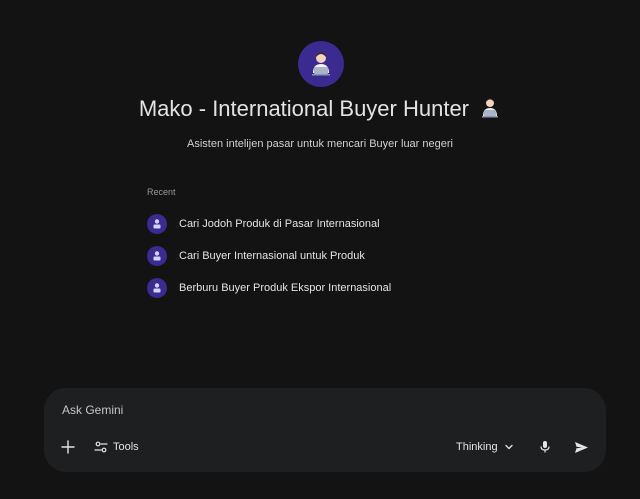 This screenshot has width=640, height=499. I want to click on page-title: Mako - International Buyer Hunter, so click(304, 108).